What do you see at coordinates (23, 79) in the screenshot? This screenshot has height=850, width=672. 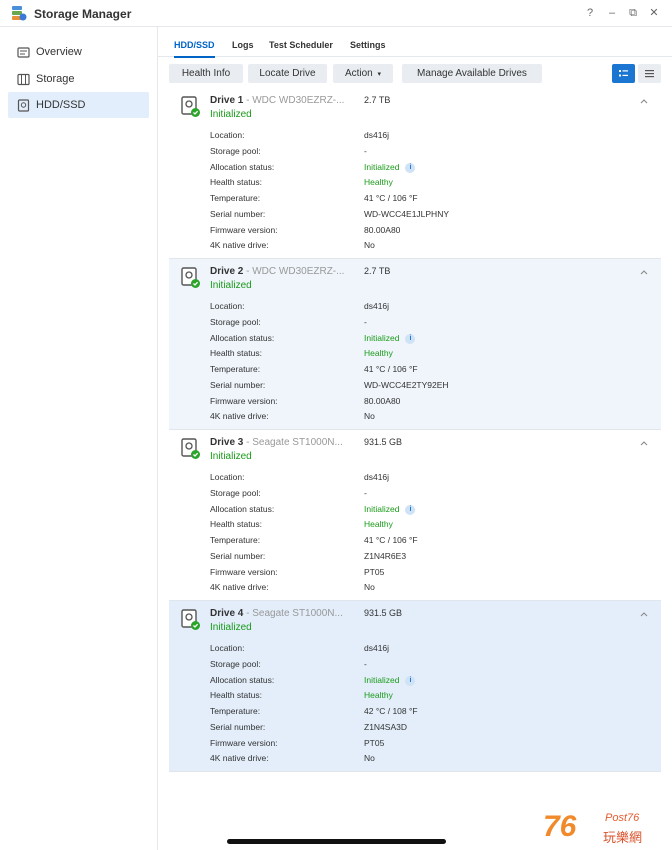 I see `storage-icon` at bounding box center [23, 79].